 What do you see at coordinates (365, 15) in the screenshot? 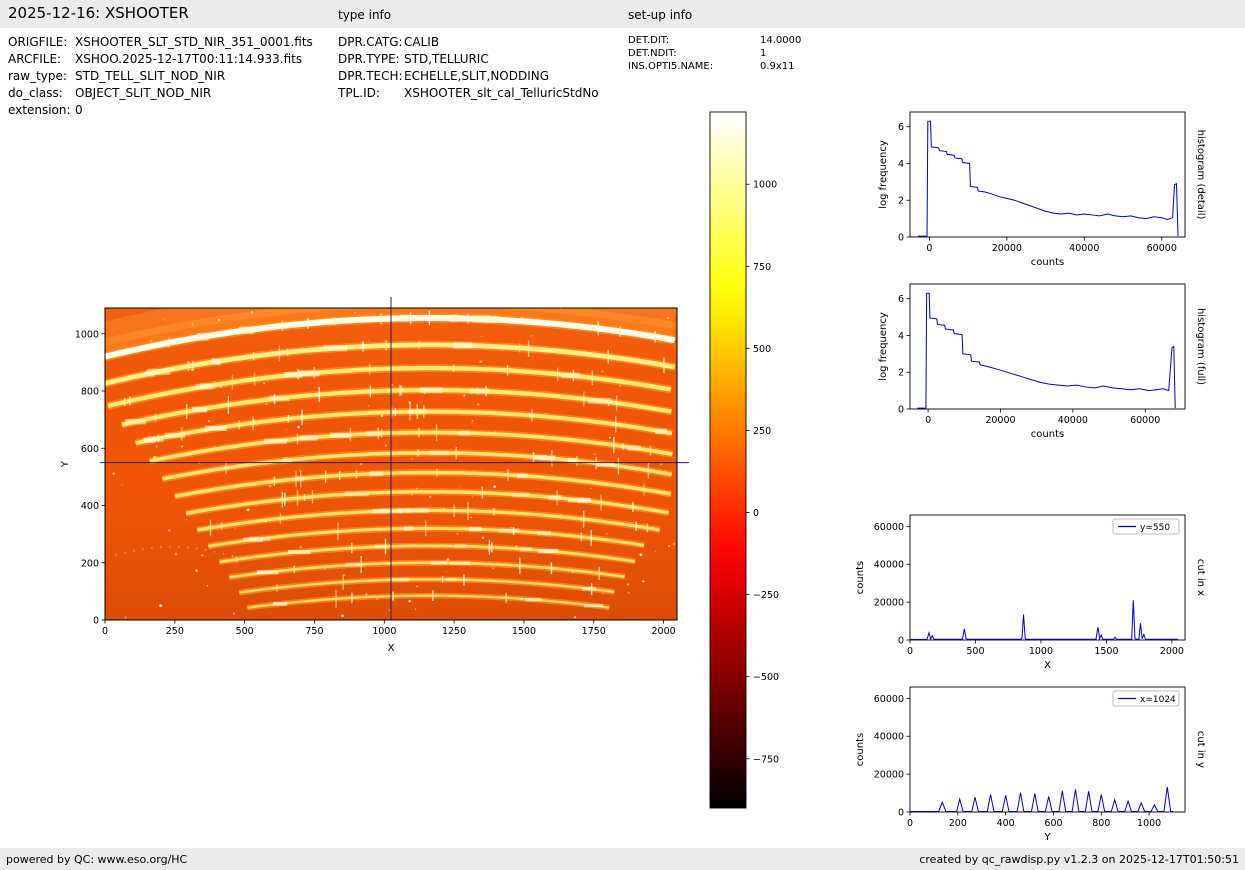
I see `type-info-heading: type info` at bounding box center [365, 15].